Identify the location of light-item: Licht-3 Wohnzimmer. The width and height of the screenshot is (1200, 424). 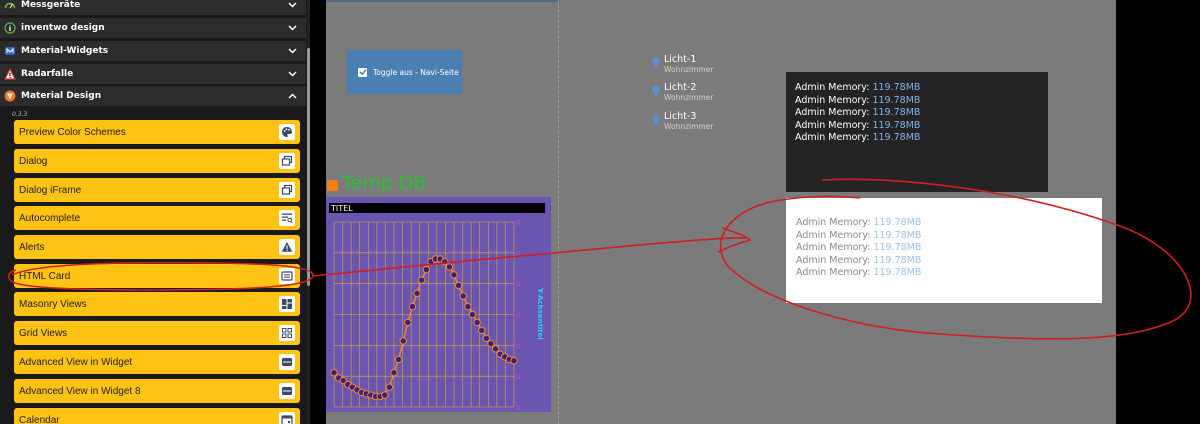
(682, 121).